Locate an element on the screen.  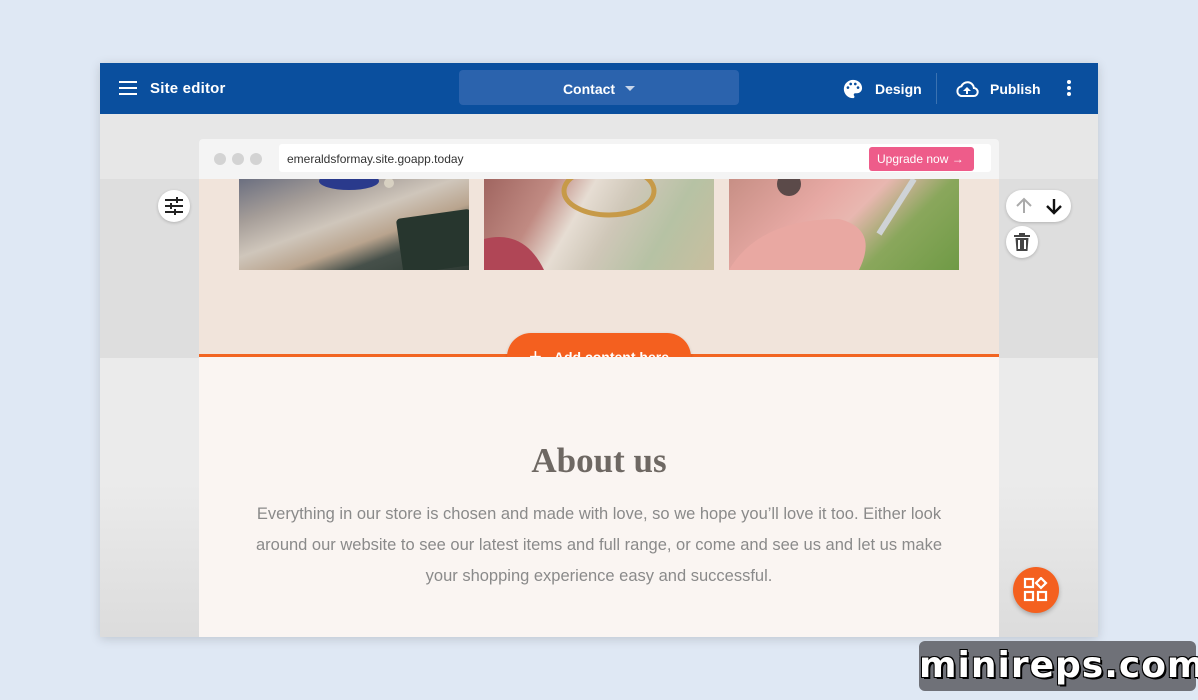
cloud-upload-icon is located at coordinates (967, 89).